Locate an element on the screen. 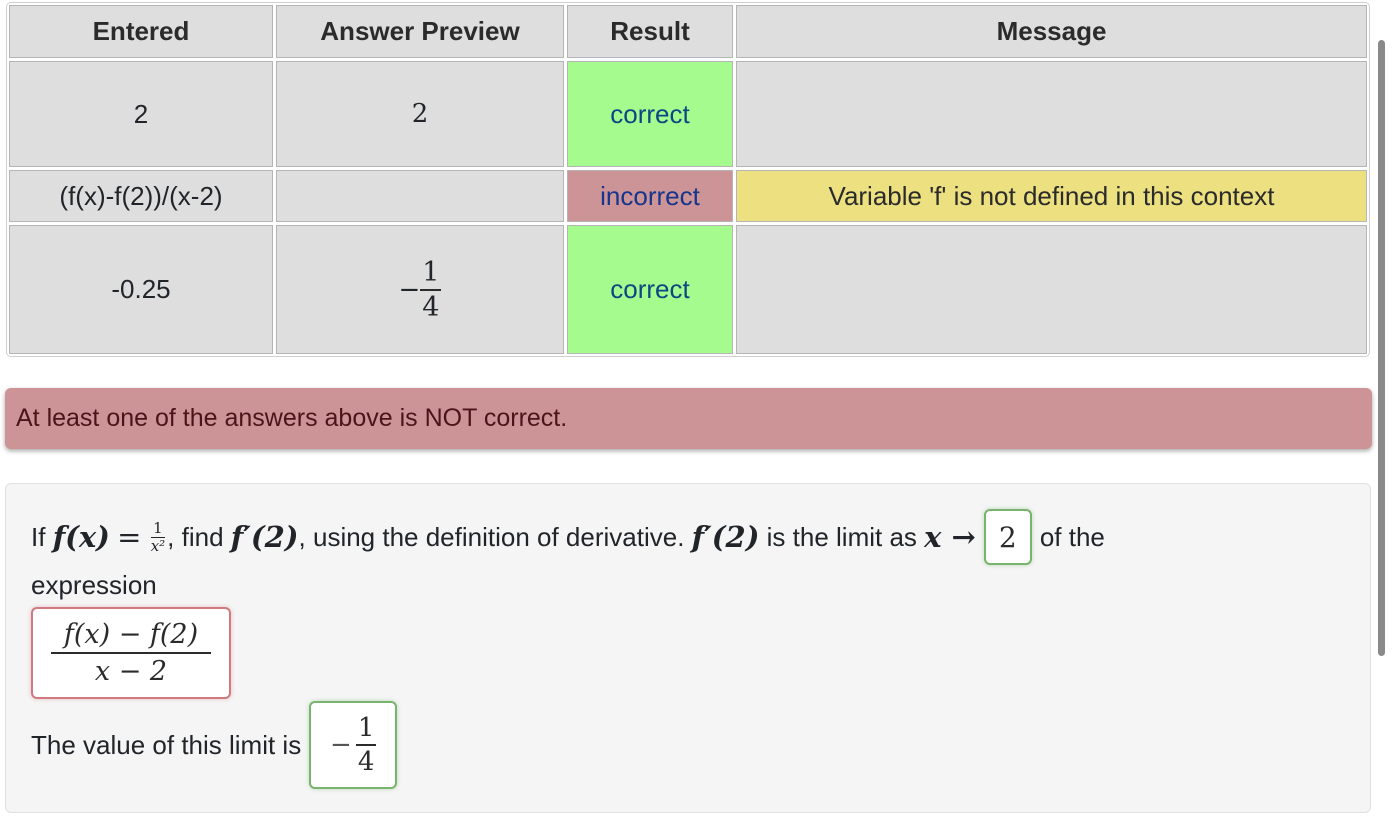 This screenshot has height=824, width=1393. answer-box-limit-value: − 1 4 is located at coordinates (353, 745).